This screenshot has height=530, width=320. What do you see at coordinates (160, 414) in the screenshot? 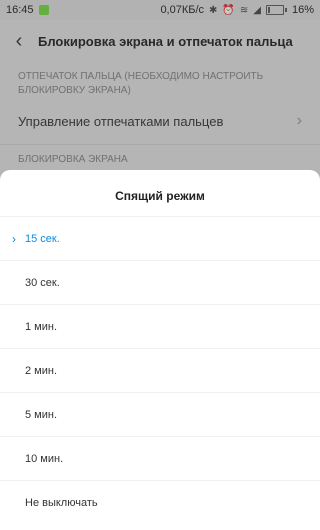
I see `option-5-min: 5 мин.` at bounding box center [160, 414].